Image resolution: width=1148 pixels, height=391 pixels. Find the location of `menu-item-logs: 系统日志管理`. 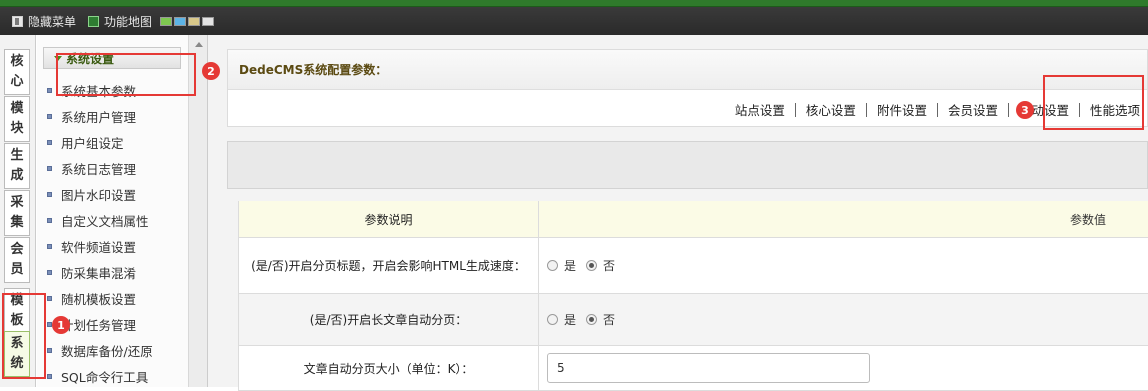

menu-item-logs: 系统日志管理 is located at coordinates (100, 168).